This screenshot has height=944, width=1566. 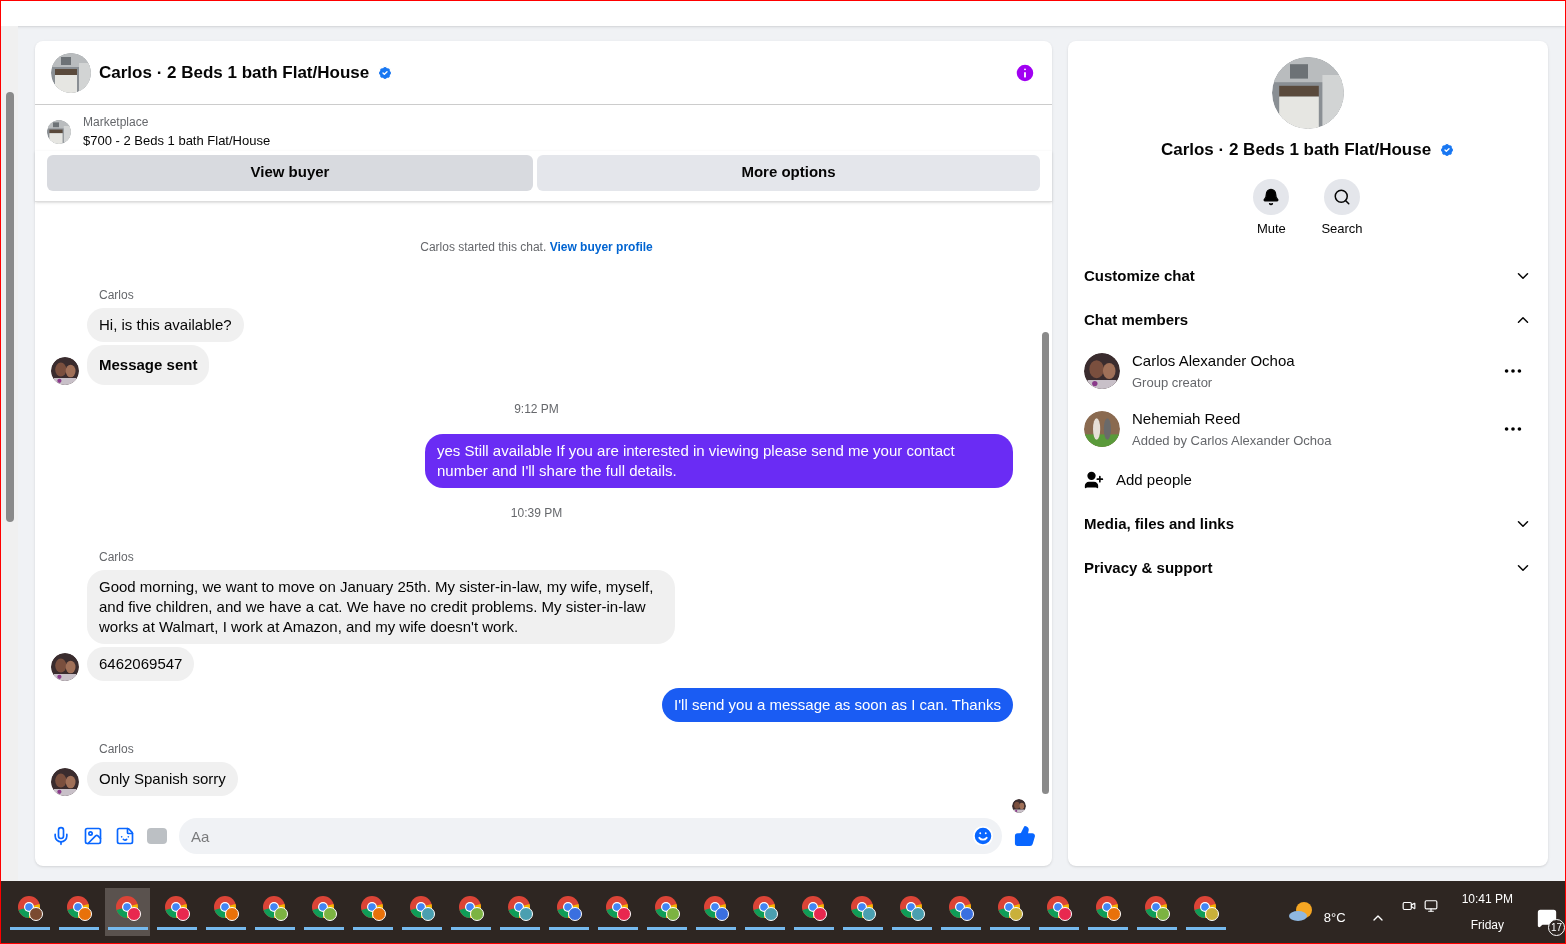 What do you see at coordinates (234, 72) in the screenshot?
I see `chat-title: Carlos · 2 Beds 1 bath Flat/House` at bounding box center [234, 72].